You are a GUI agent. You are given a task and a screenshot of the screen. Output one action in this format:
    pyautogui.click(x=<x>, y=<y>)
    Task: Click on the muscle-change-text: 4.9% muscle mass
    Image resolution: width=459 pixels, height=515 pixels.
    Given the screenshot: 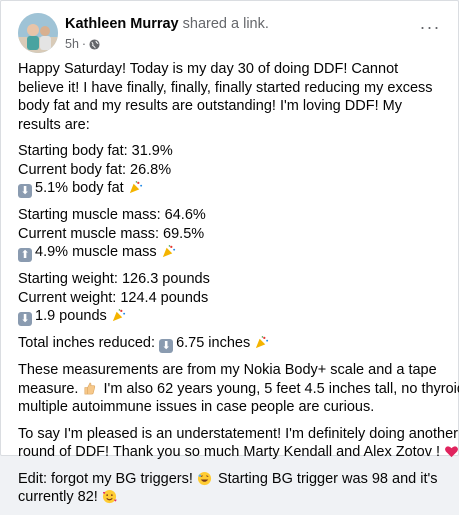 What is the action you would take?
    pyautogui.click(x=96, y=252)
    